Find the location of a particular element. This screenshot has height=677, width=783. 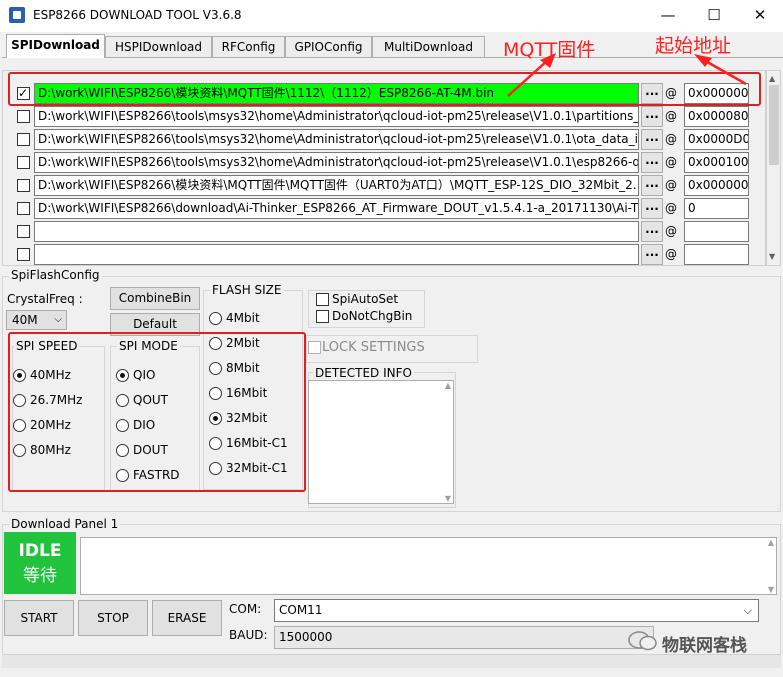

com-select: COM11 ⌵ is located at coordinates (516, 610).